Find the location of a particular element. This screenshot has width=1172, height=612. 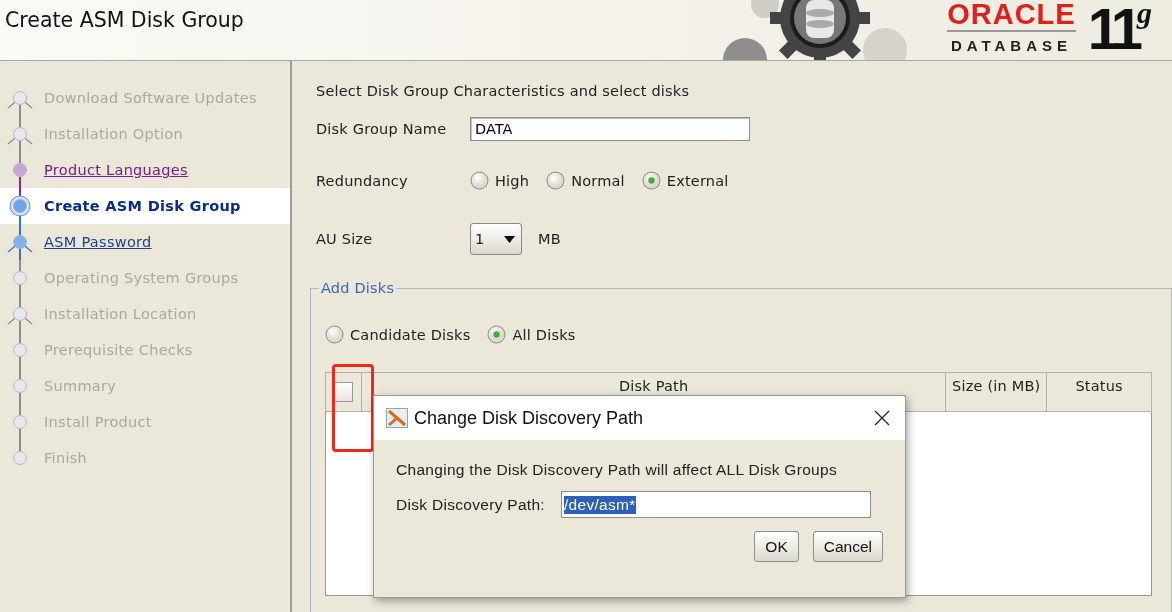

select-all-checkbox is located at coordinates (343, 392).